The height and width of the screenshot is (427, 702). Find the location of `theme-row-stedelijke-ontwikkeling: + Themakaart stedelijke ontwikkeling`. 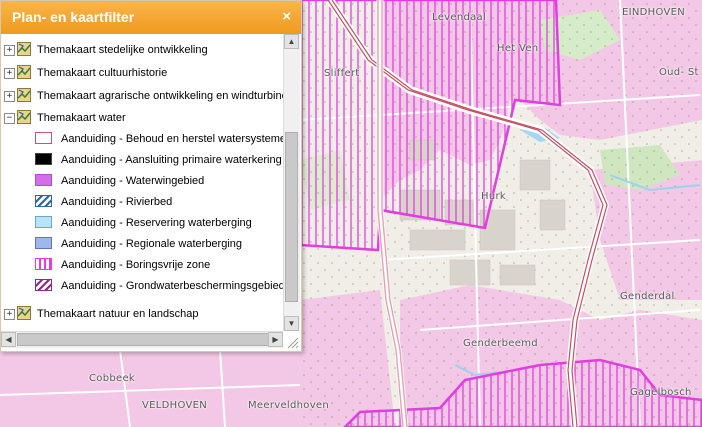

theme-row-stedelijke-ontwikkeling: + Themakaart stedelijke ontwikkeling is located at coordinates (142, 50).